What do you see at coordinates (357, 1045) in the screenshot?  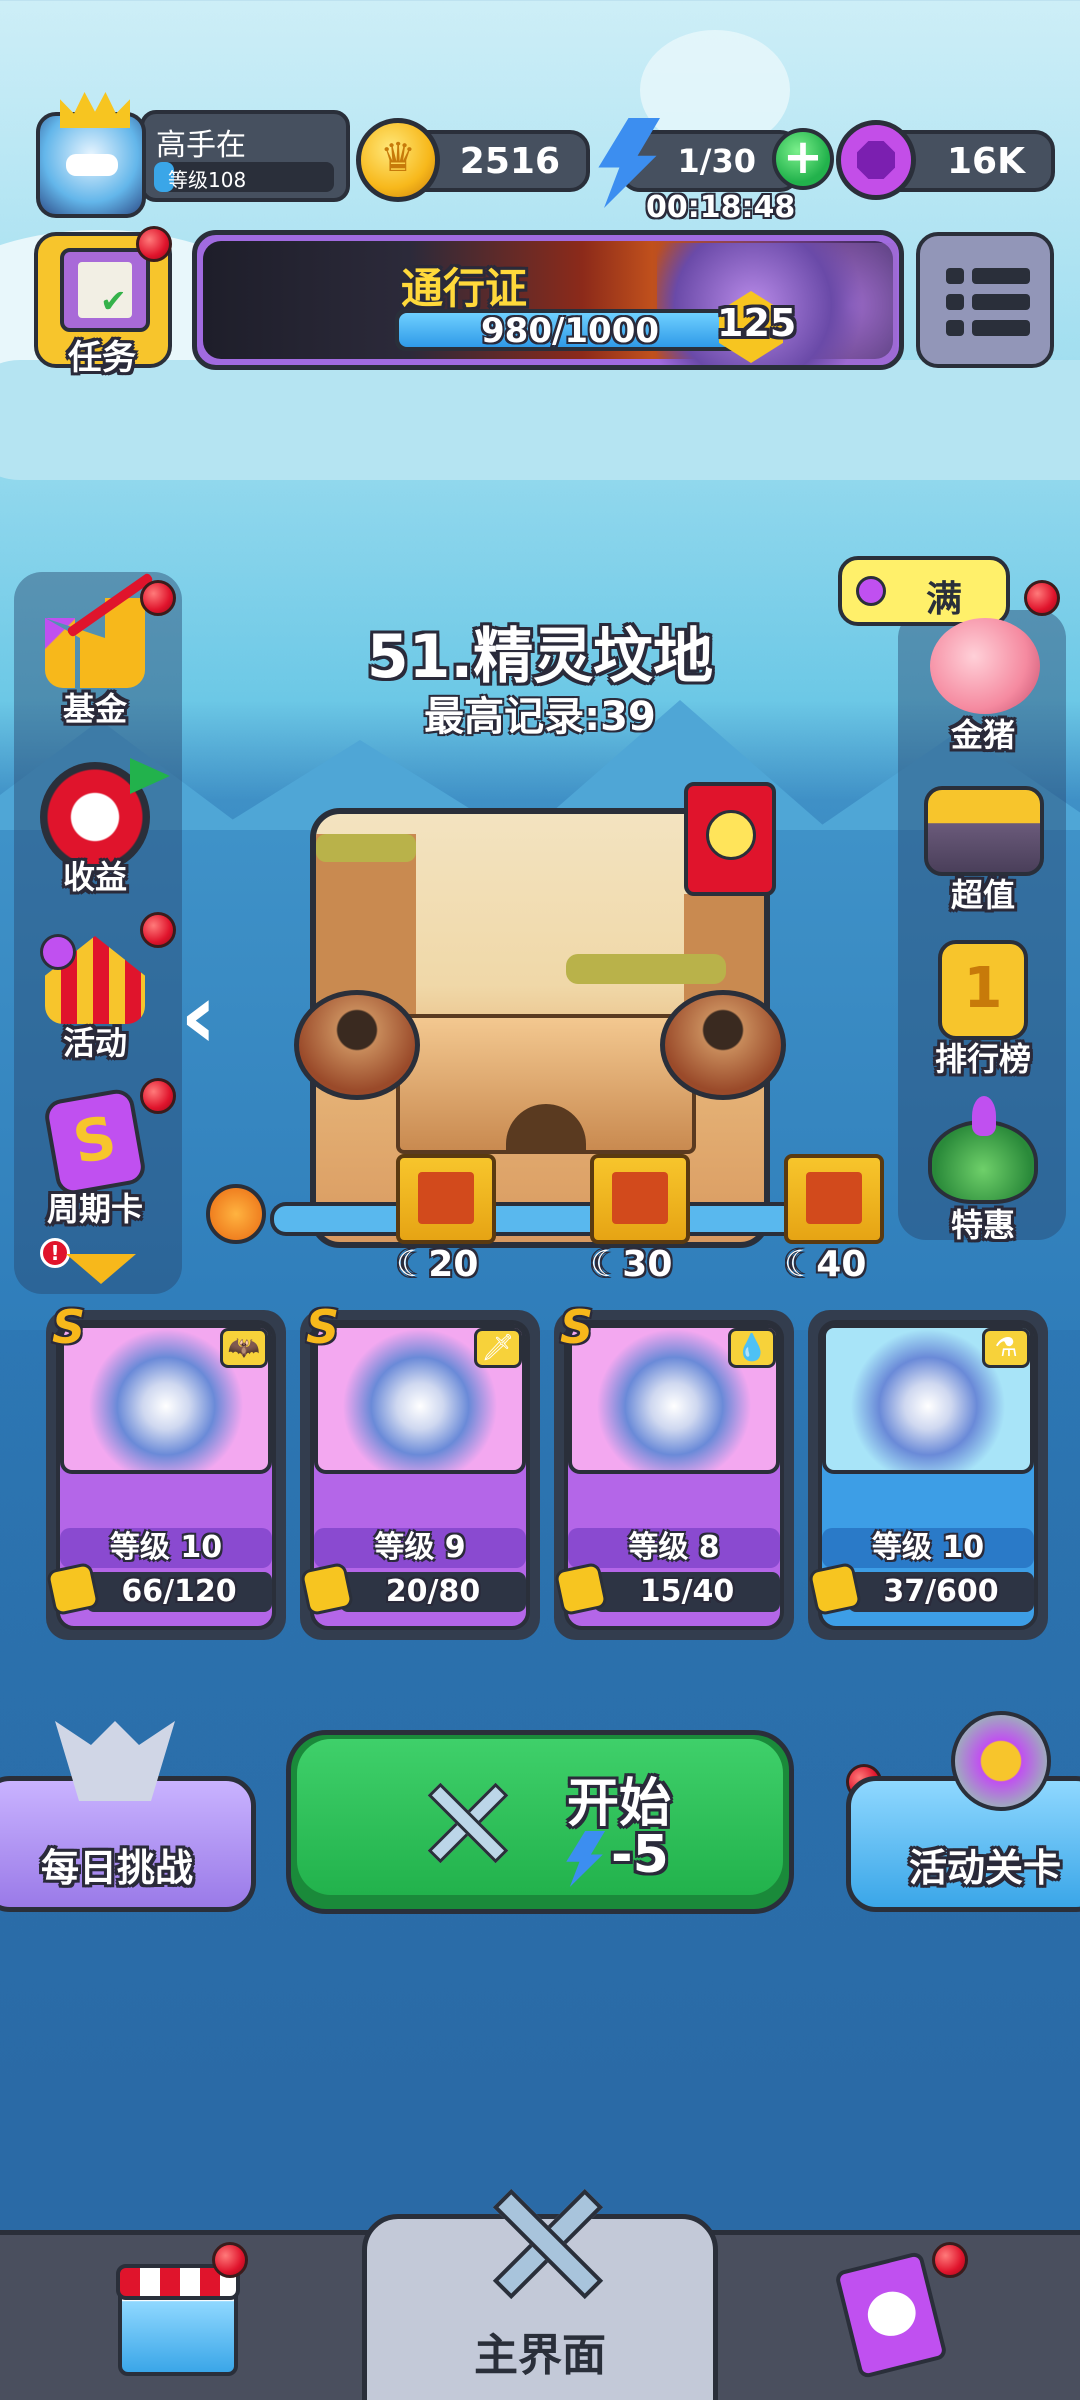 I see `left-pot-decoration` at bounding box center [357, 1045].